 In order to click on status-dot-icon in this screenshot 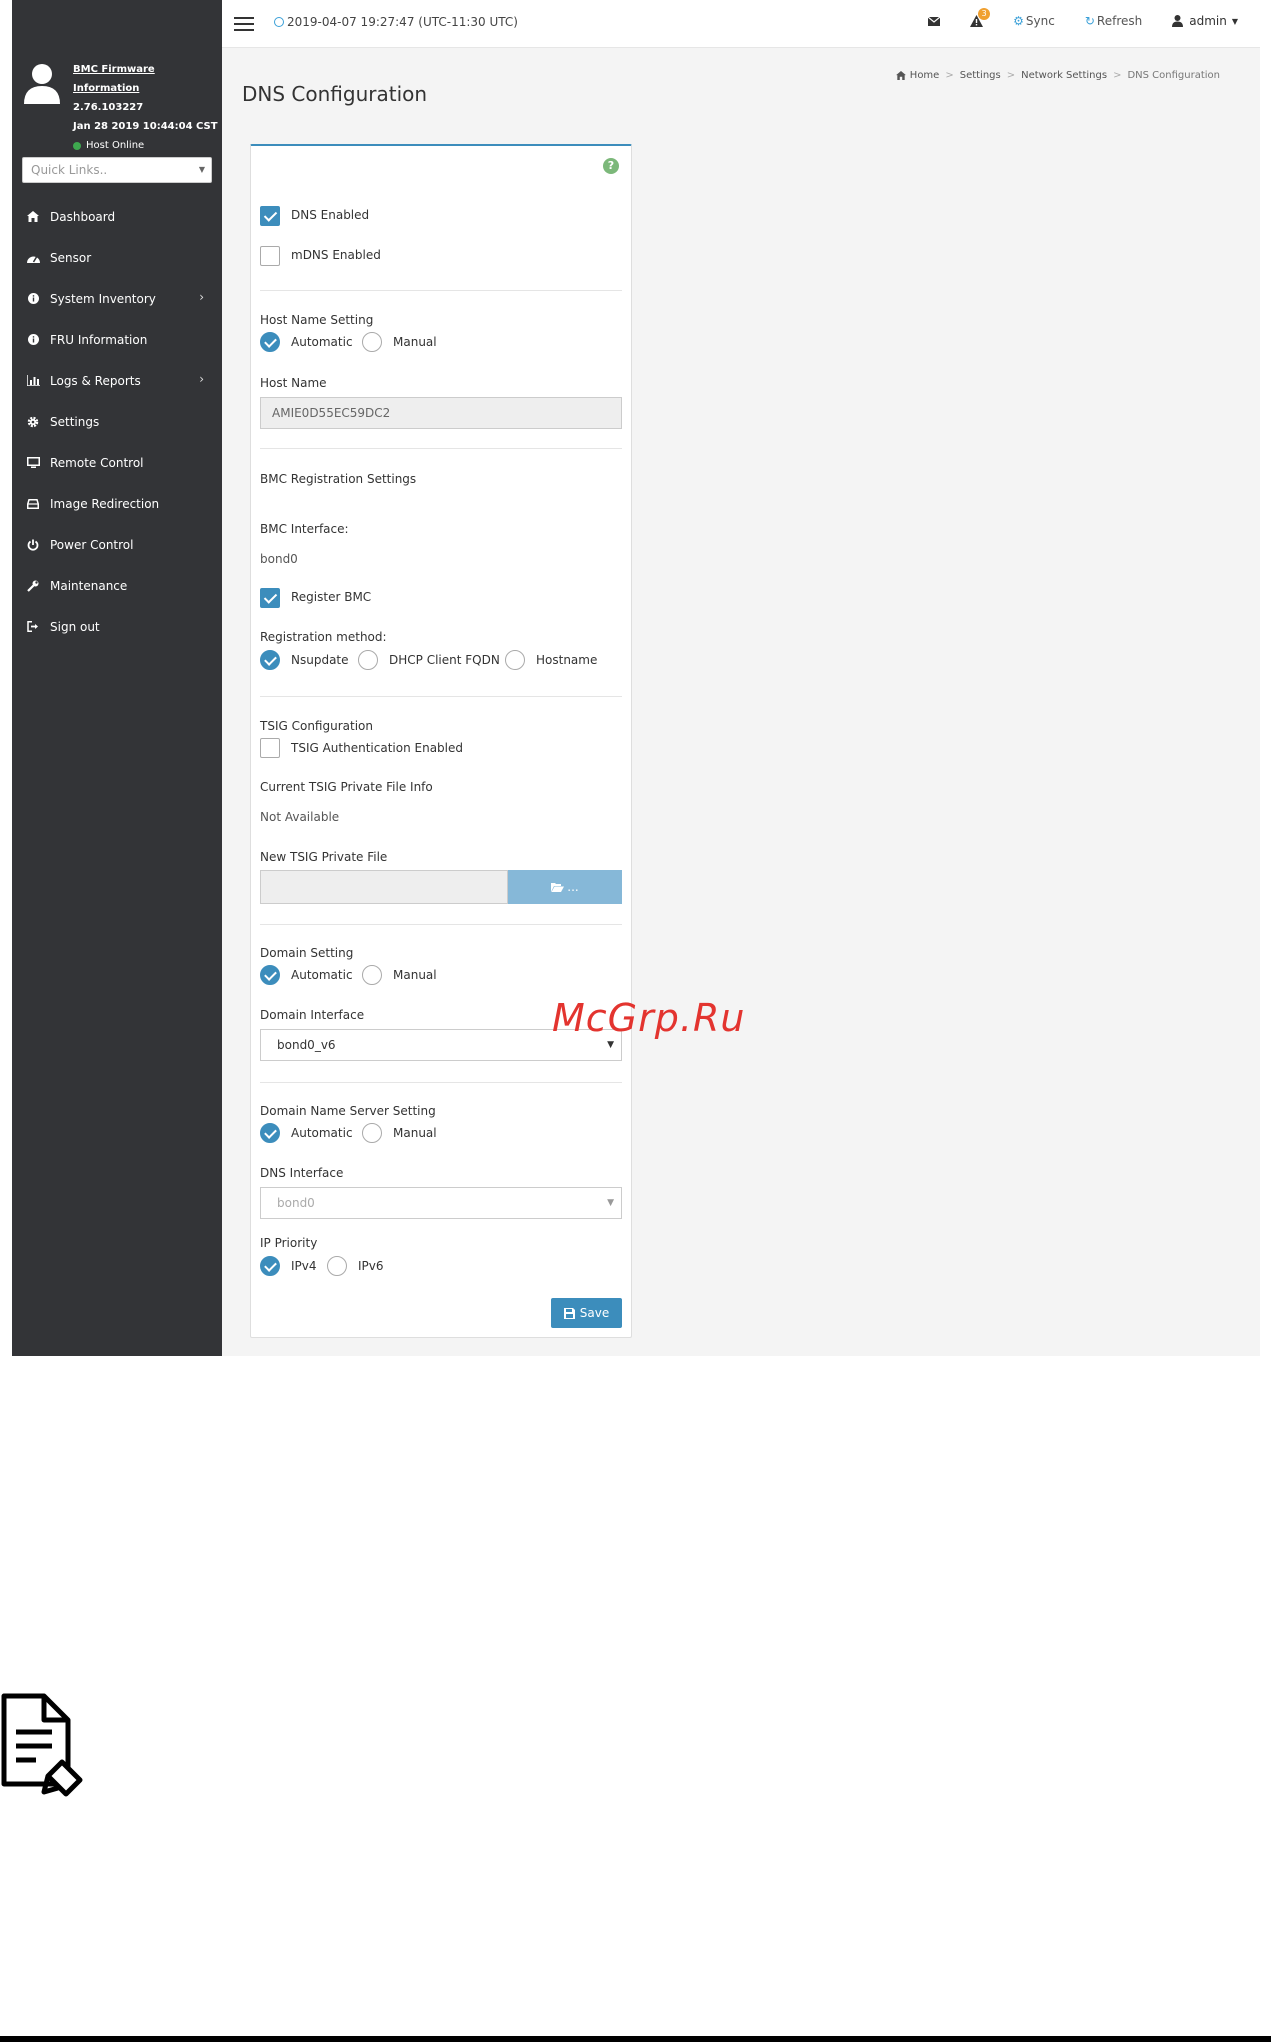, I will do `click(77, 145)`.